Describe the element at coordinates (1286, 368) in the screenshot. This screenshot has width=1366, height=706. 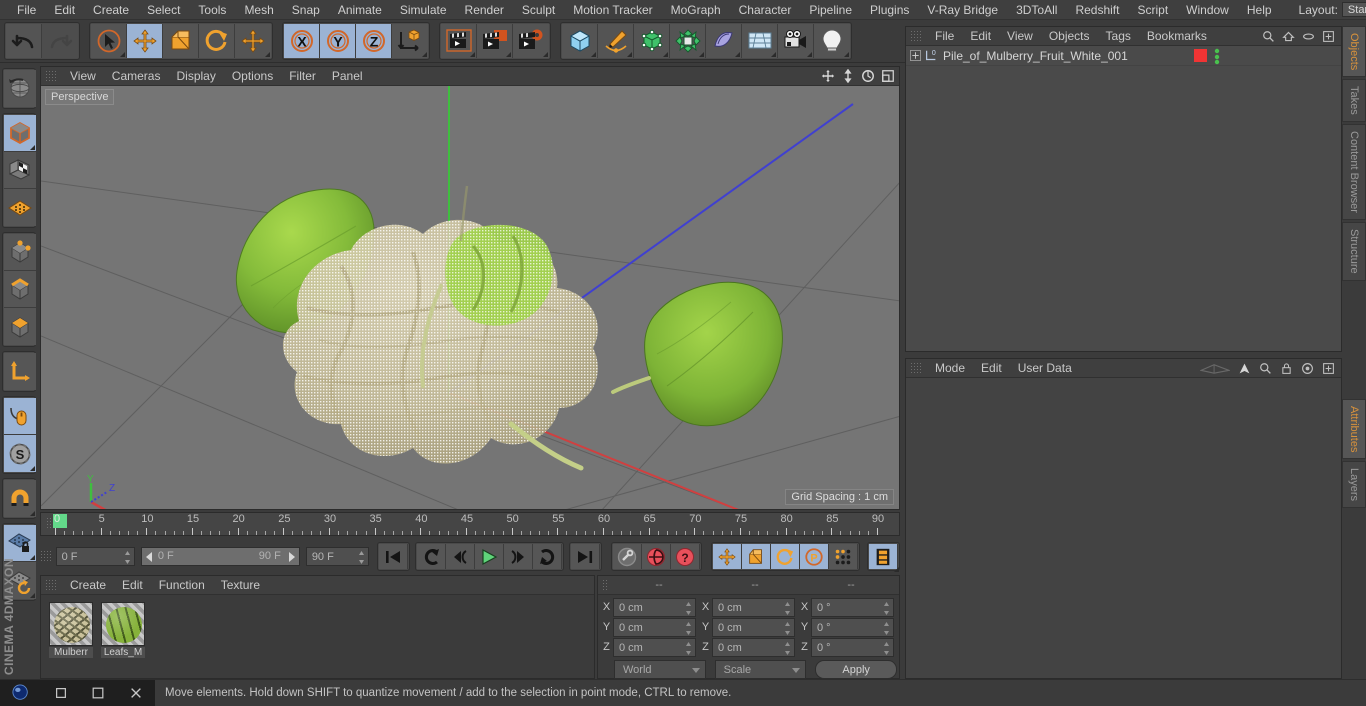
I see `lock-icon` at that location.